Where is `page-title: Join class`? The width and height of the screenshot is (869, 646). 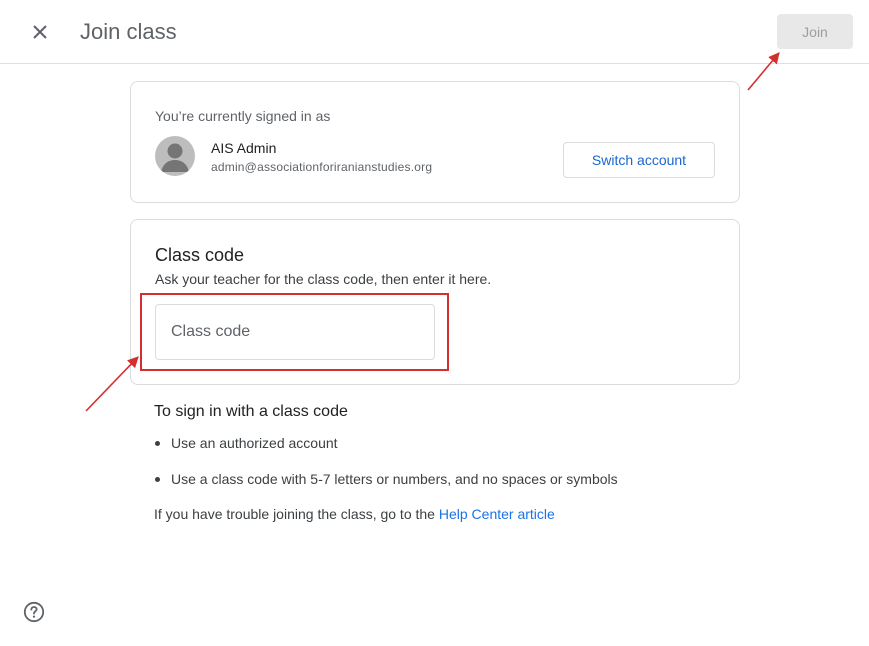
page-title: Join class is located at coordinates (128, 31).